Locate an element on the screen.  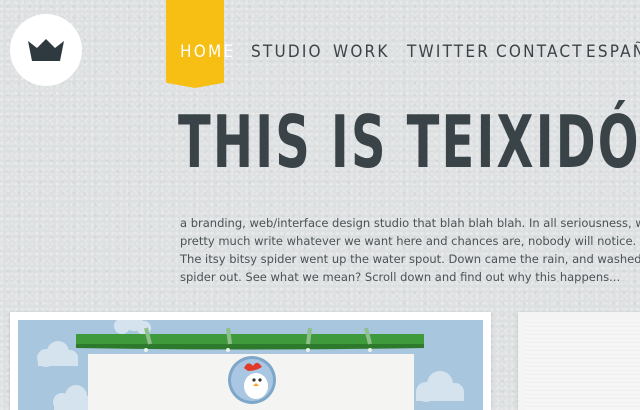
nav-twitter: TWITTER is located at coordinates (448, 52).